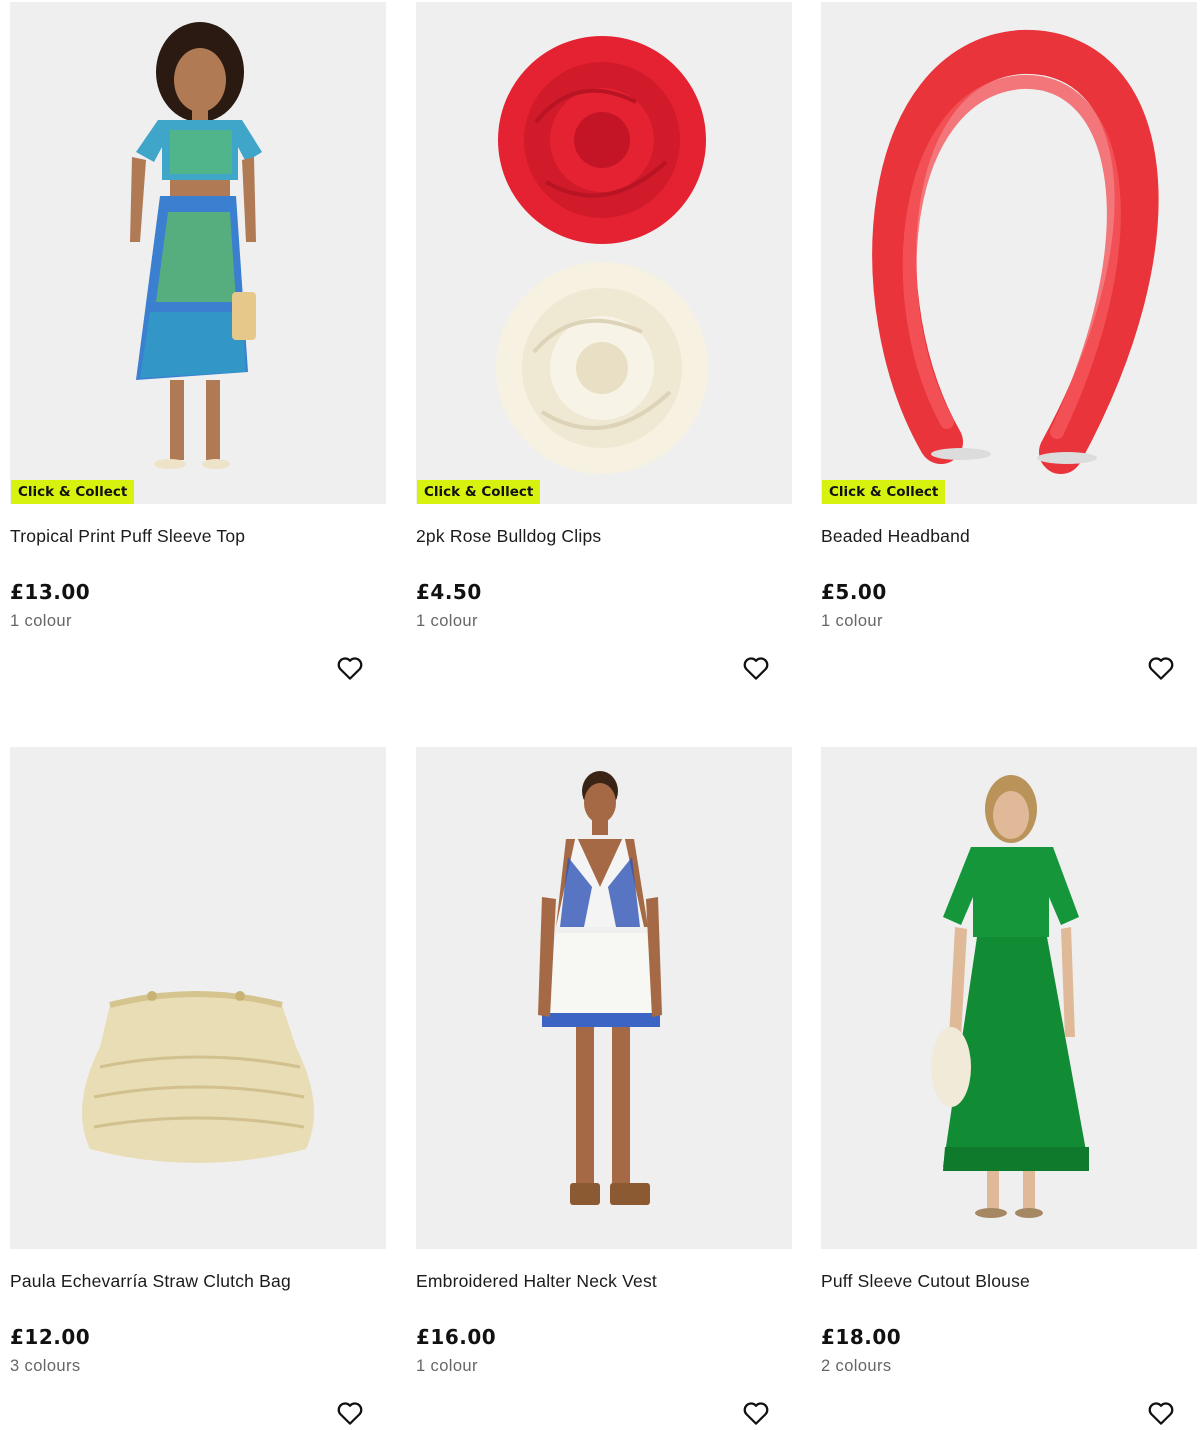  I want to click on model-green-puff-sleeve-blouse, so click(1010, 996).